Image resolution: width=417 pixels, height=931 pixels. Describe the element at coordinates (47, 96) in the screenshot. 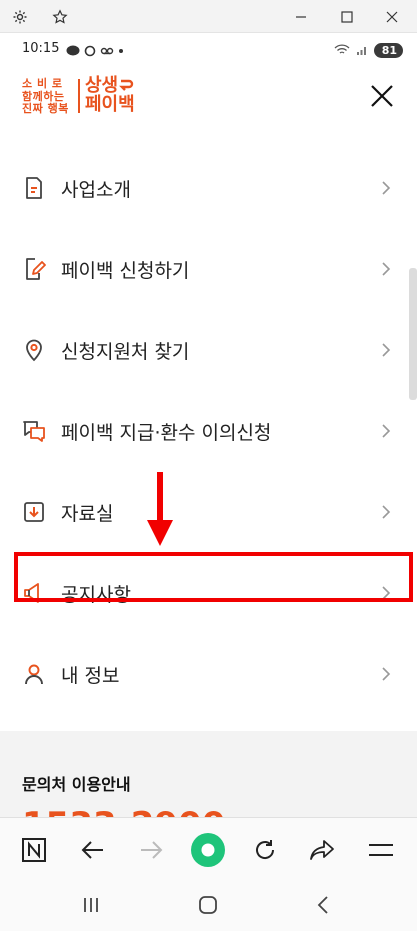

I see `logo-tagline: 소 비 로 함께하는 진짜 행복` at that location.